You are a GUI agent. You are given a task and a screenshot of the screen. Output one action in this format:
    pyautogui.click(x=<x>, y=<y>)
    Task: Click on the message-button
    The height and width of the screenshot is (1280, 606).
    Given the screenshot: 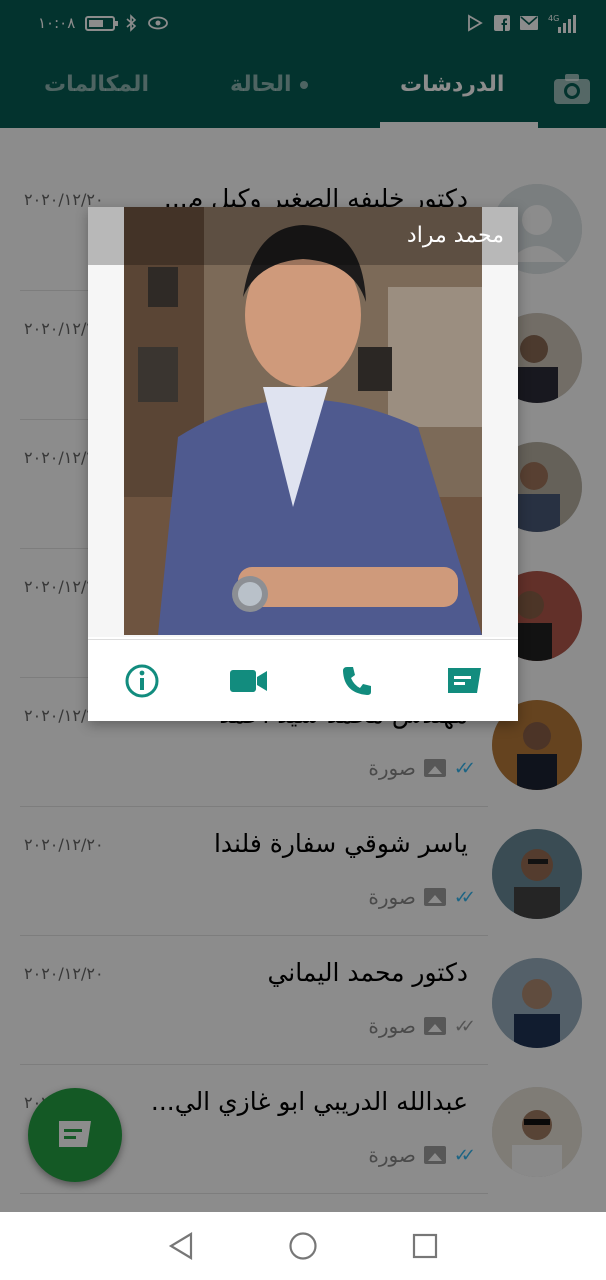 What is the action you would take?
    pyautogui.click(x=464, y=681)
    